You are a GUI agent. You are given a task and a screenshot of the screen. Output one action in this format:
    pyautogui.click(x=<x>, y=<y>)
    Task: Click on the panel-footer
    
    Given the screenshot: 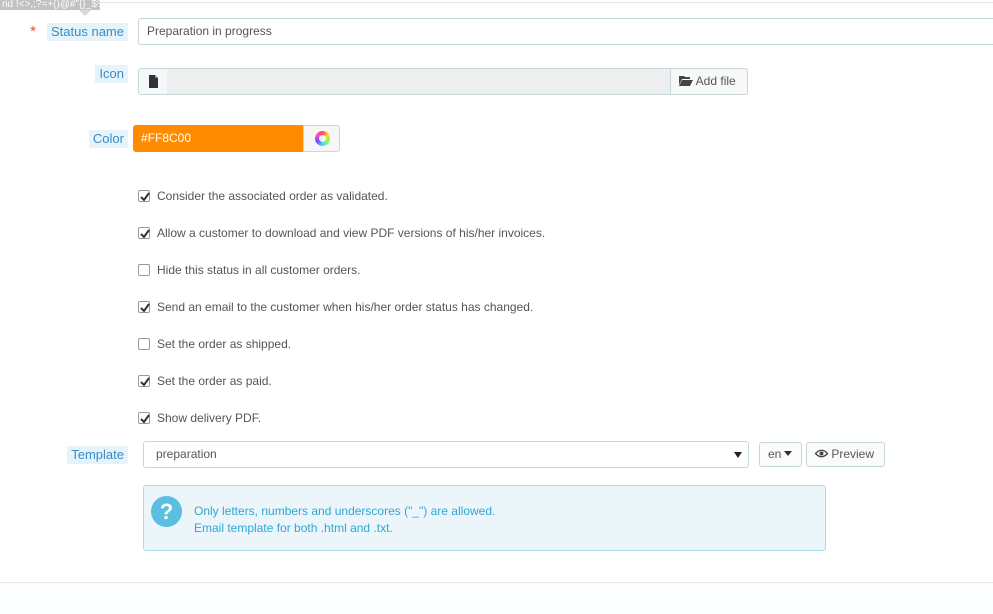 What is the action you would take?
    pyautogui.click(x=496, y=598)
    